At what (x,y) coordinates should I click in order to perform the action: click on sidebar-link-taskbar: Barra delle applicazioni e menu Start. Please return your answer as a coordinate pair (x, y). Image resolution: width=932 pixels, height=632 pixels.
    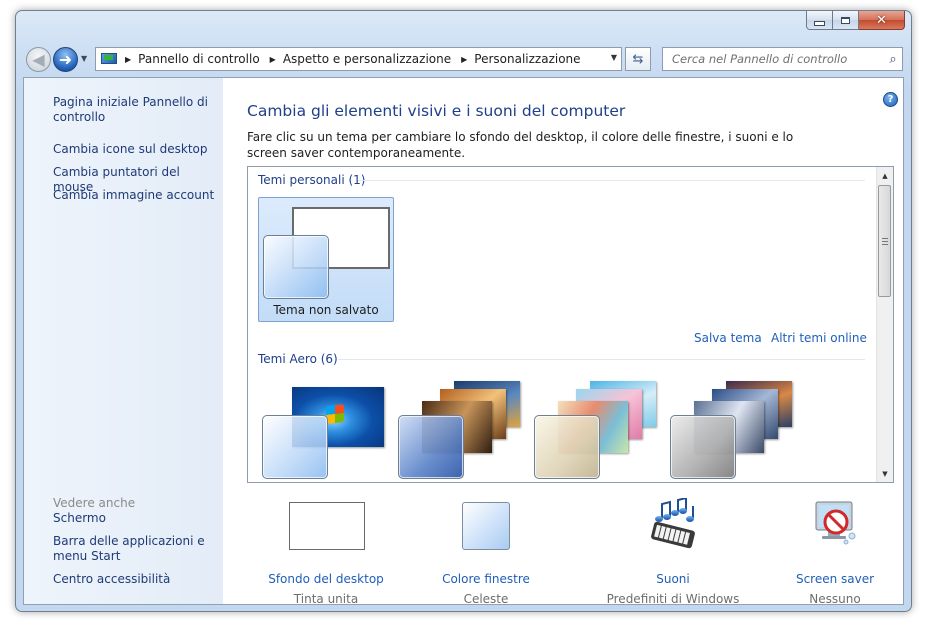
    Looking at the image, I should click on (138, 549).